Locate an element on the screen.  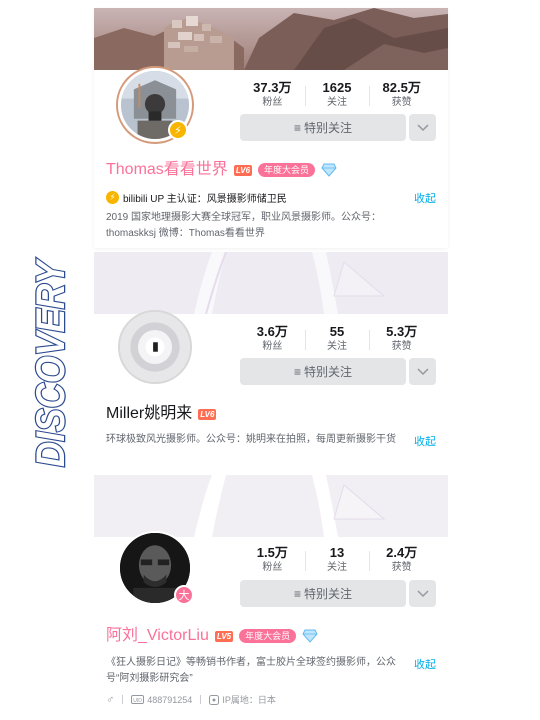
up-verified-badge-icon: ⚡ is located at coordinates (178, 130).